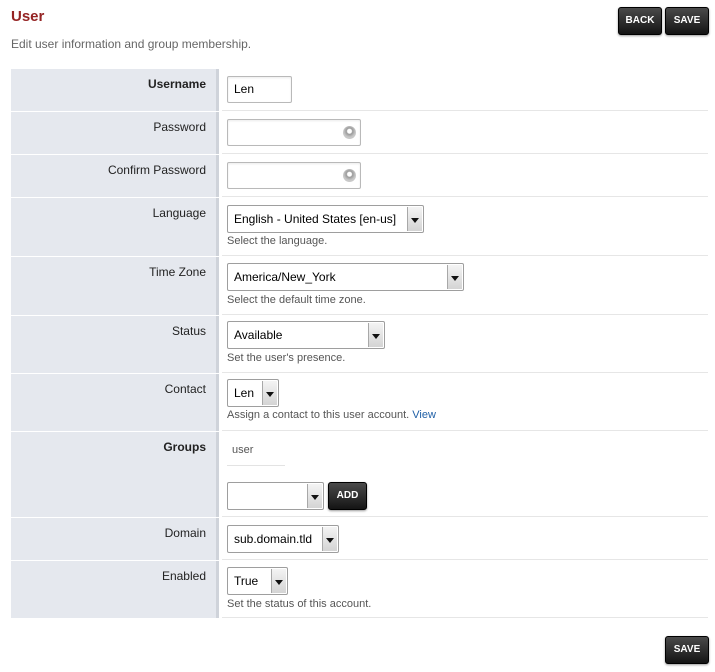 This screenshot has width=715, height=672. Describe the element at coordinates (286, 358) in the screenshot. I see `status-hint: Set the user's presence.` at that location.